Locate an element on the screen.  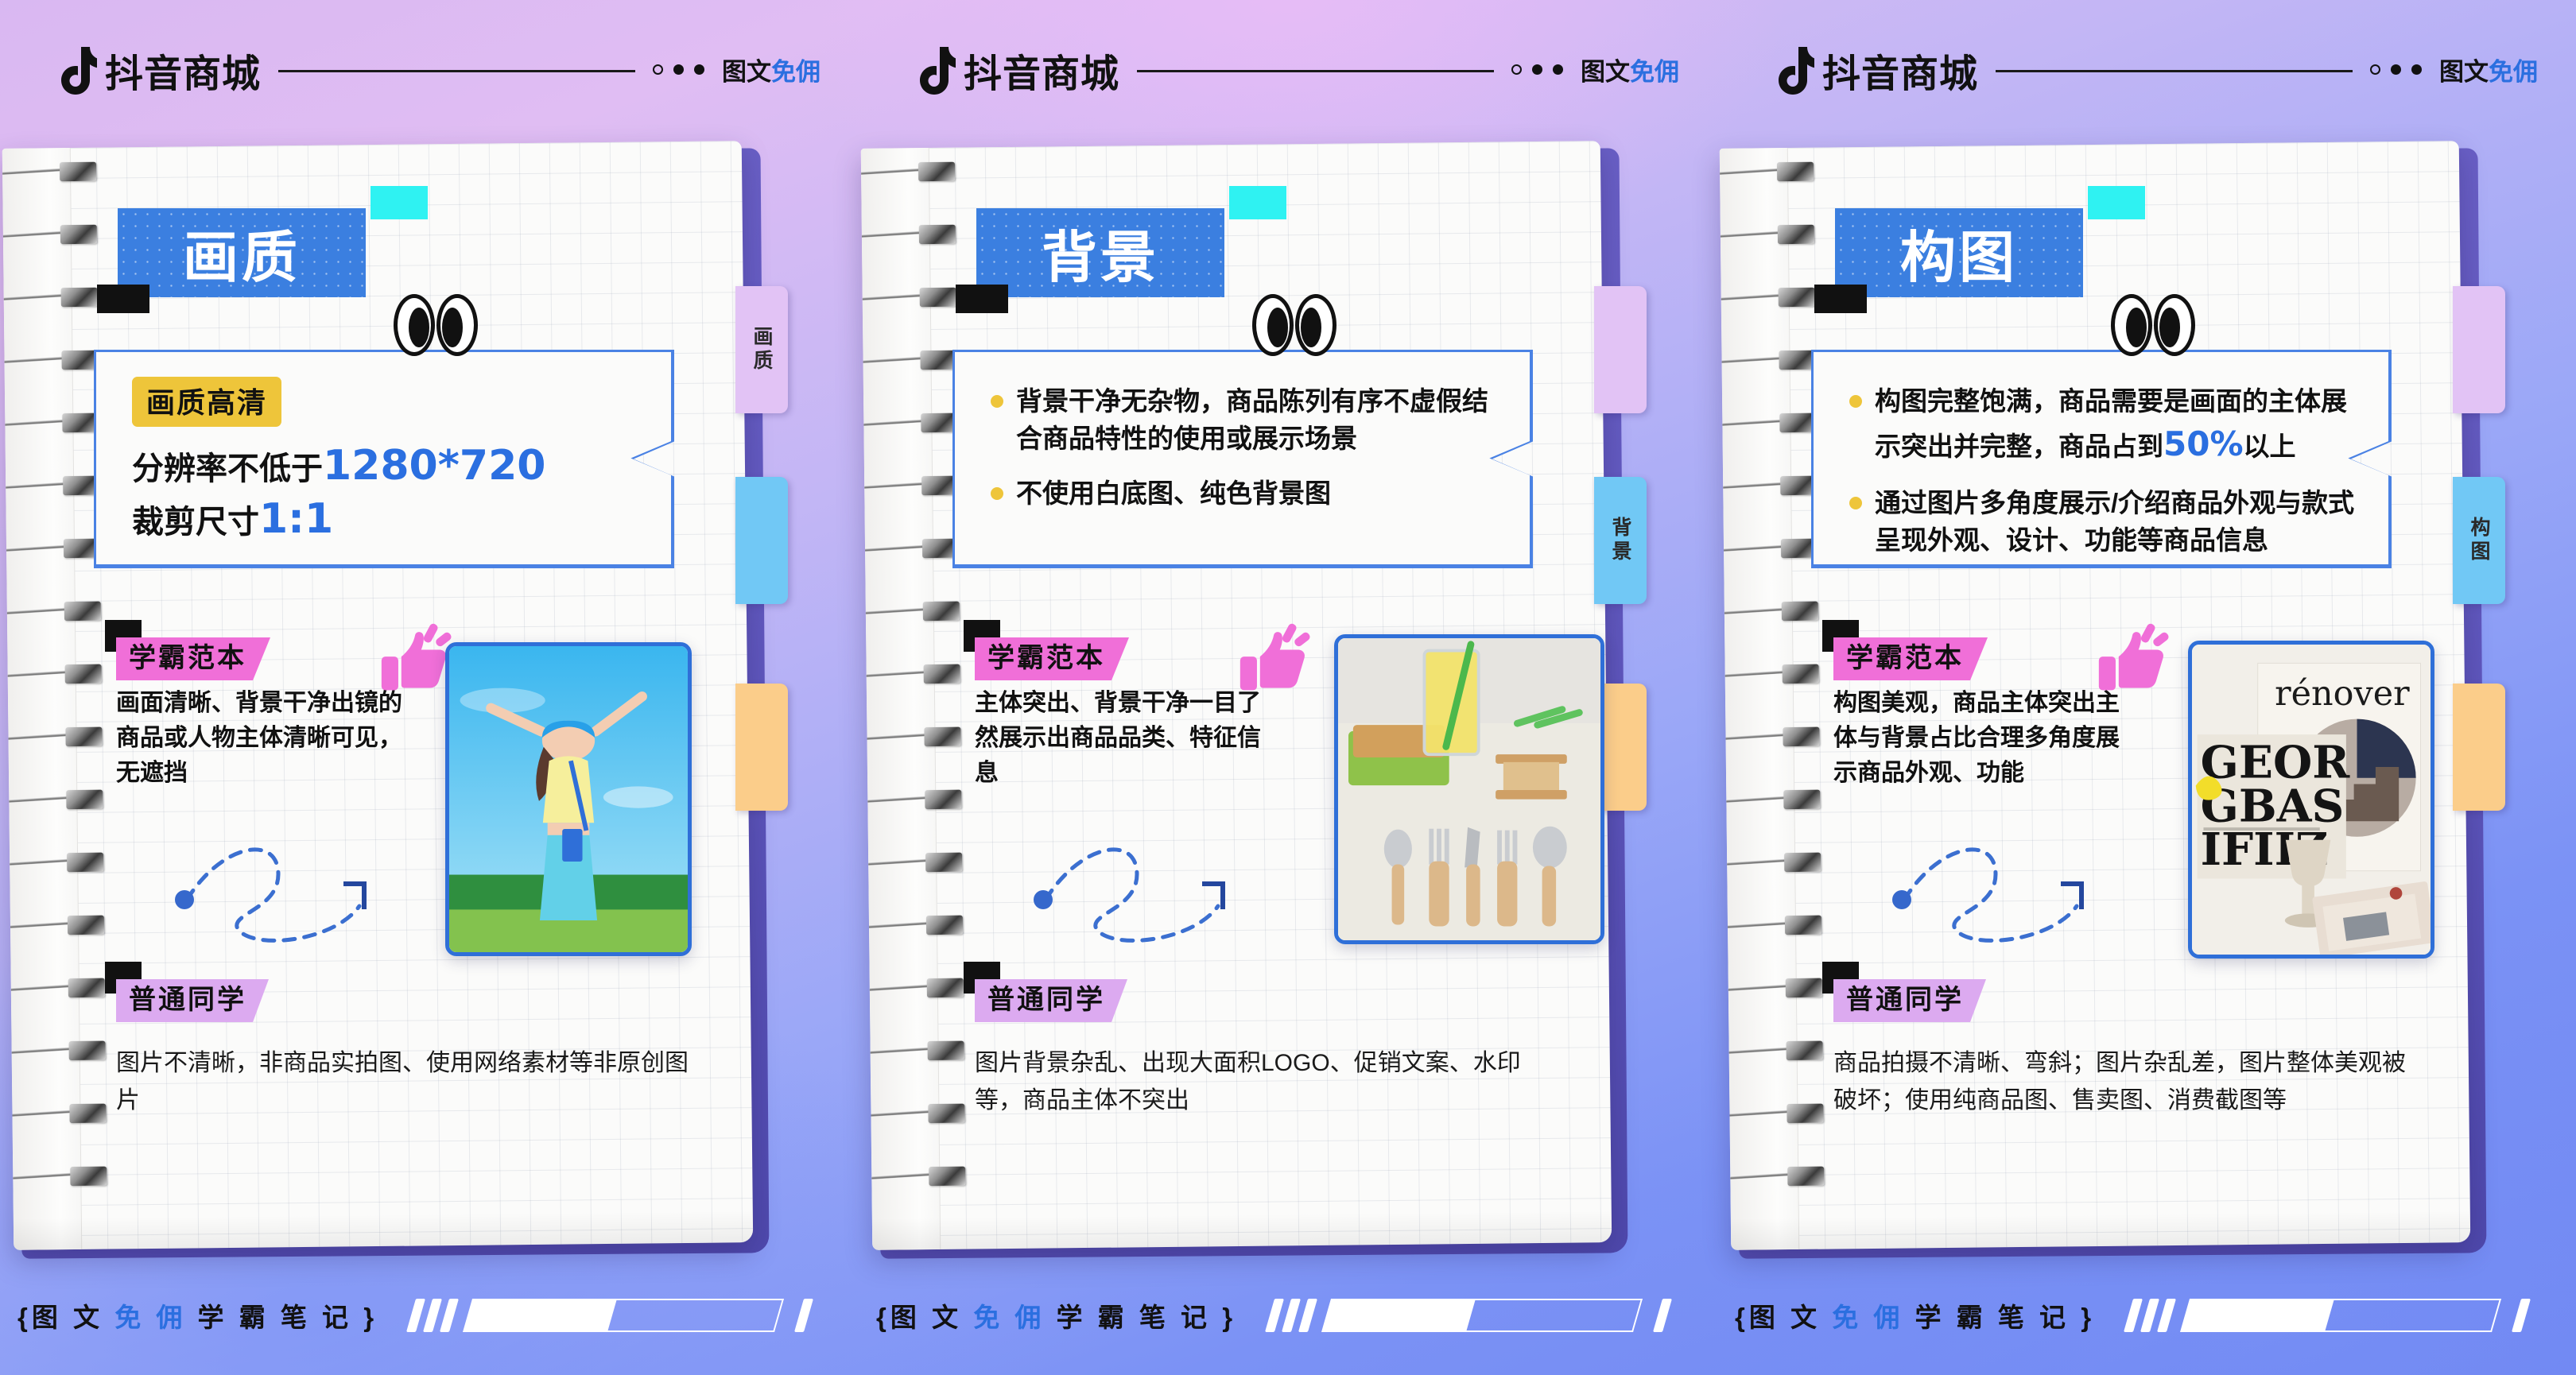
bad-example-section: 普通同学 图片背景杂乱、出现大面积LOGO、促销文案、水印等，商品主体不突出 is located at coordinates (1259, 1041).